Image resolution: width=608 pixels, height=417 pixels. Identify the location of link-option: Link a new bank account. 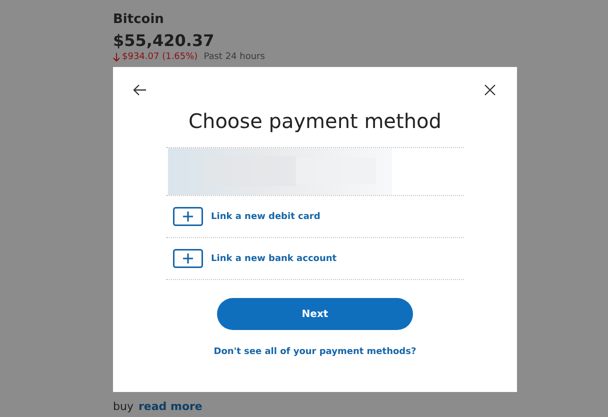
(315, 259).